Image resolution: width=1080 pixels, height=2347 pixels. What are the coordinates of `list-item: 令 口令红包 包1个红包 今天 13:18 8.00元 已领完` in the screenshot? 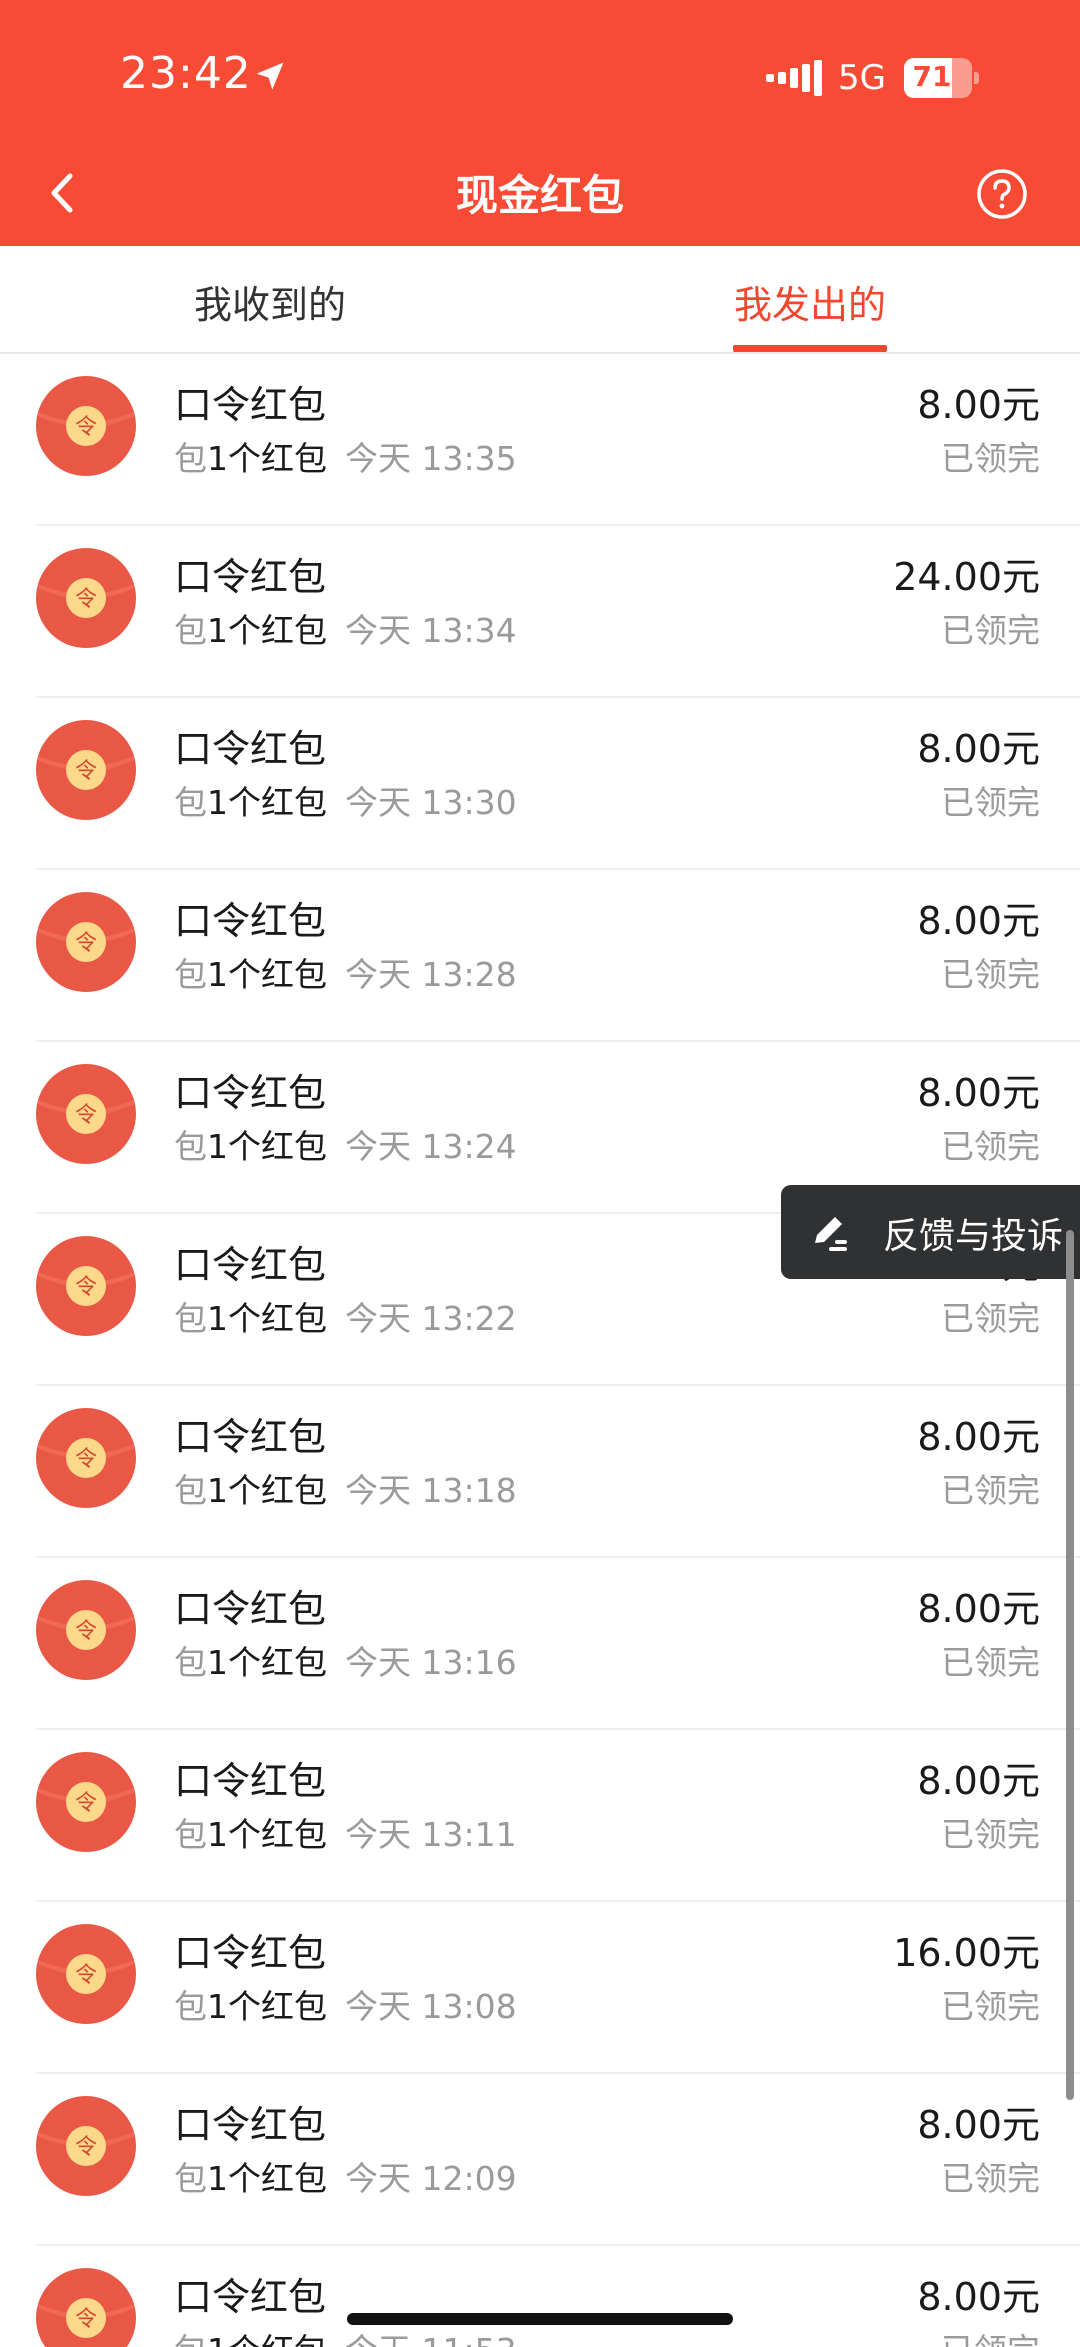 It's located at (540, 1472).